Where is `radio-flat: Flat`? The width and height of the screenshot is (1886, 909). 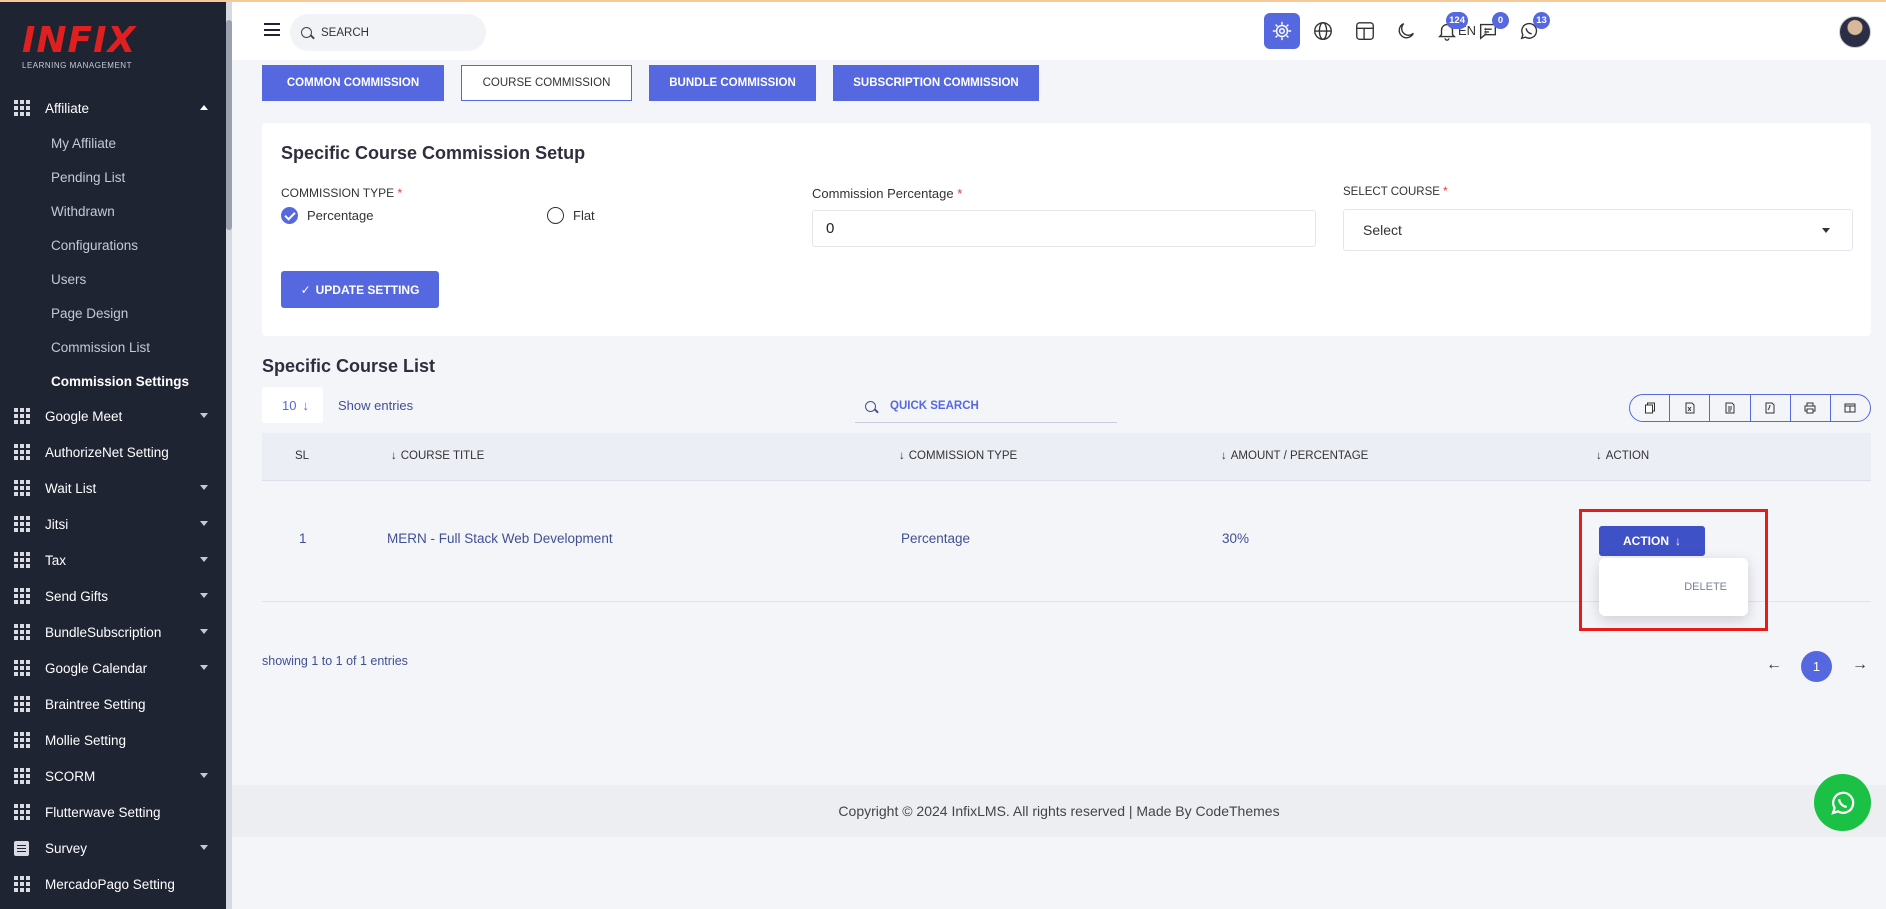
radio-flat: Flat is located at coordinates (571, 215).